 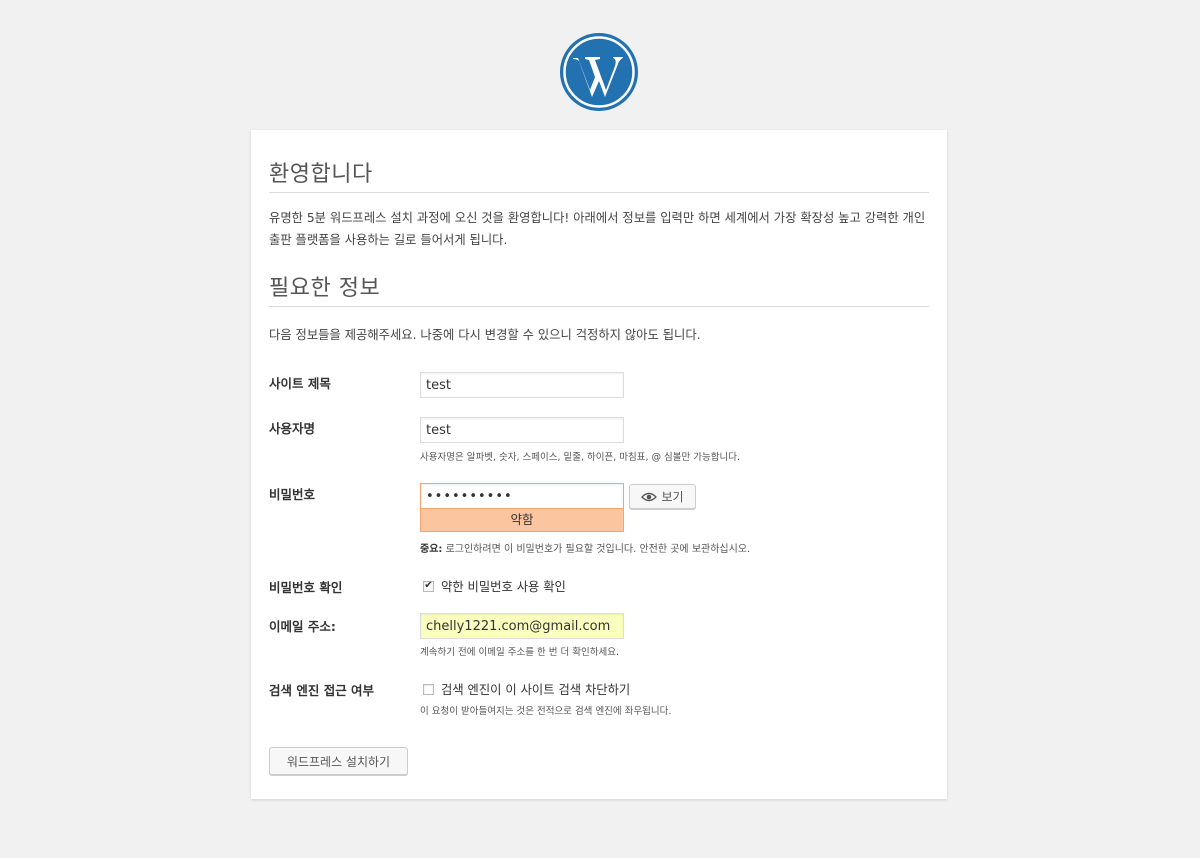 What do you see at coordinates (302, 626) in the screenshot?
I see `email-label: 이메일 주소:` at bounding box center [302, 626].